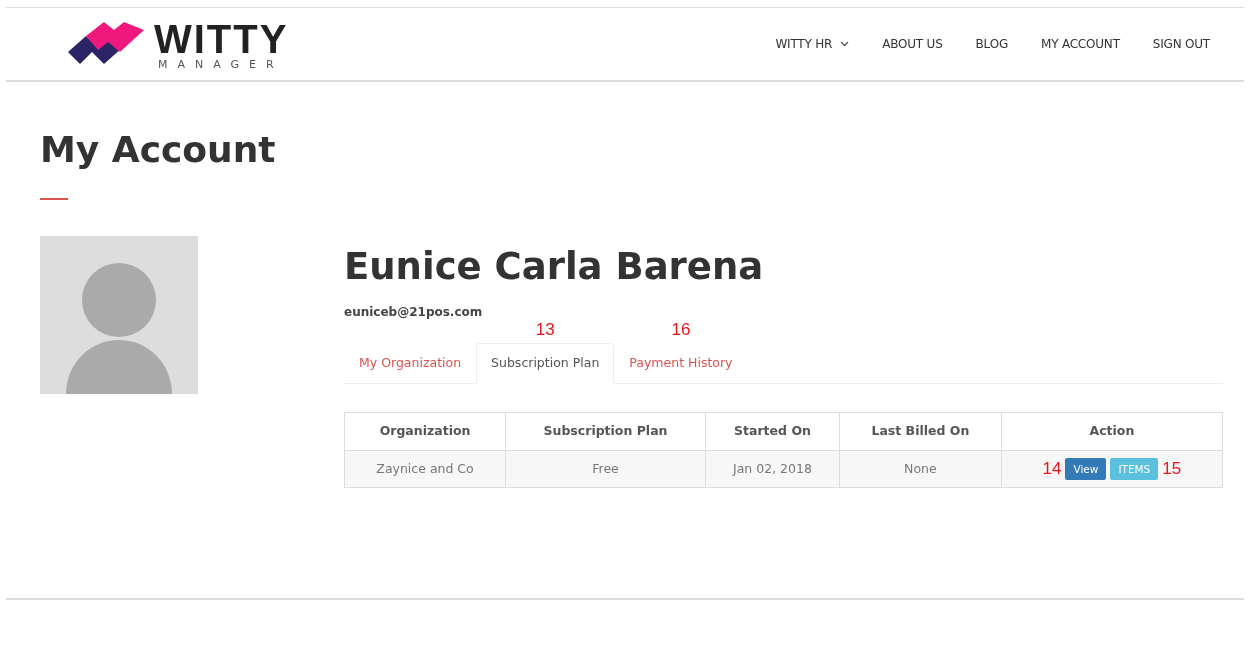  I want to click on nav-link: SIGN OUT, so click(1181, 44).